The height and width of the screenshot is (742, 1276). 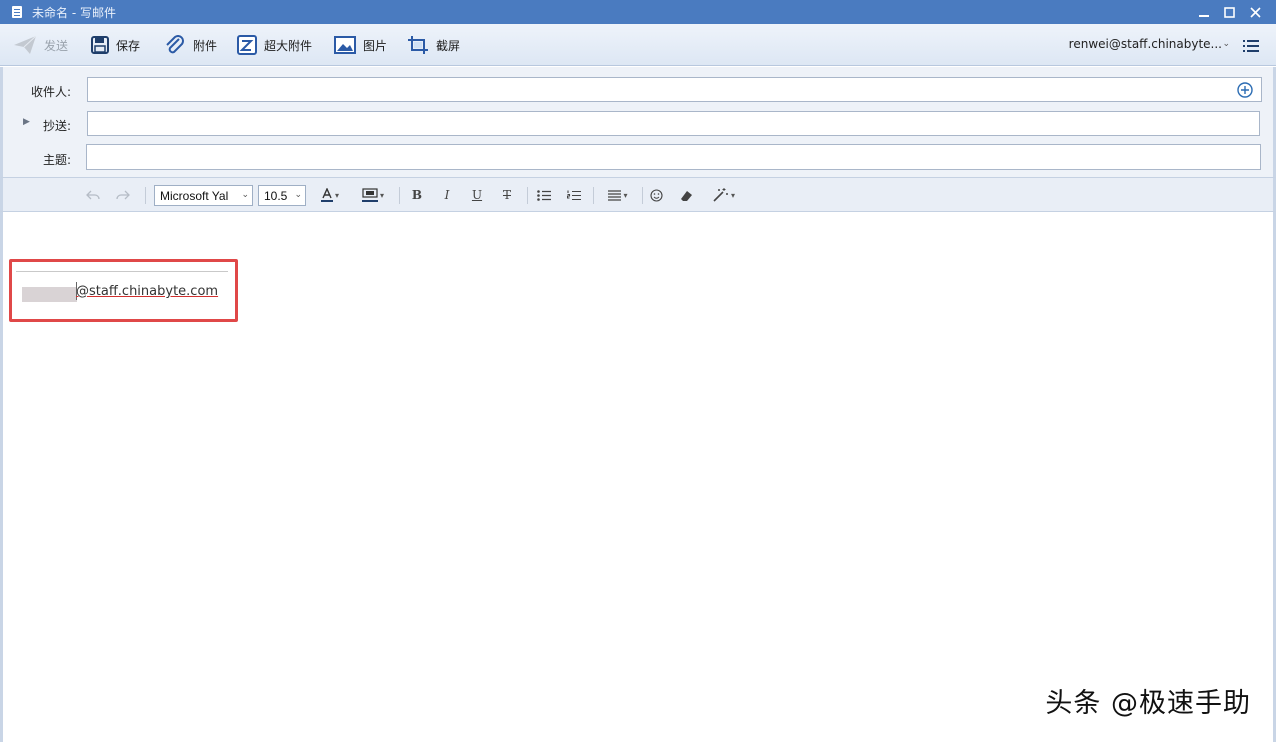 I want to click on font-size-select: 10.5 ⌄, so click(x=282, y=195).